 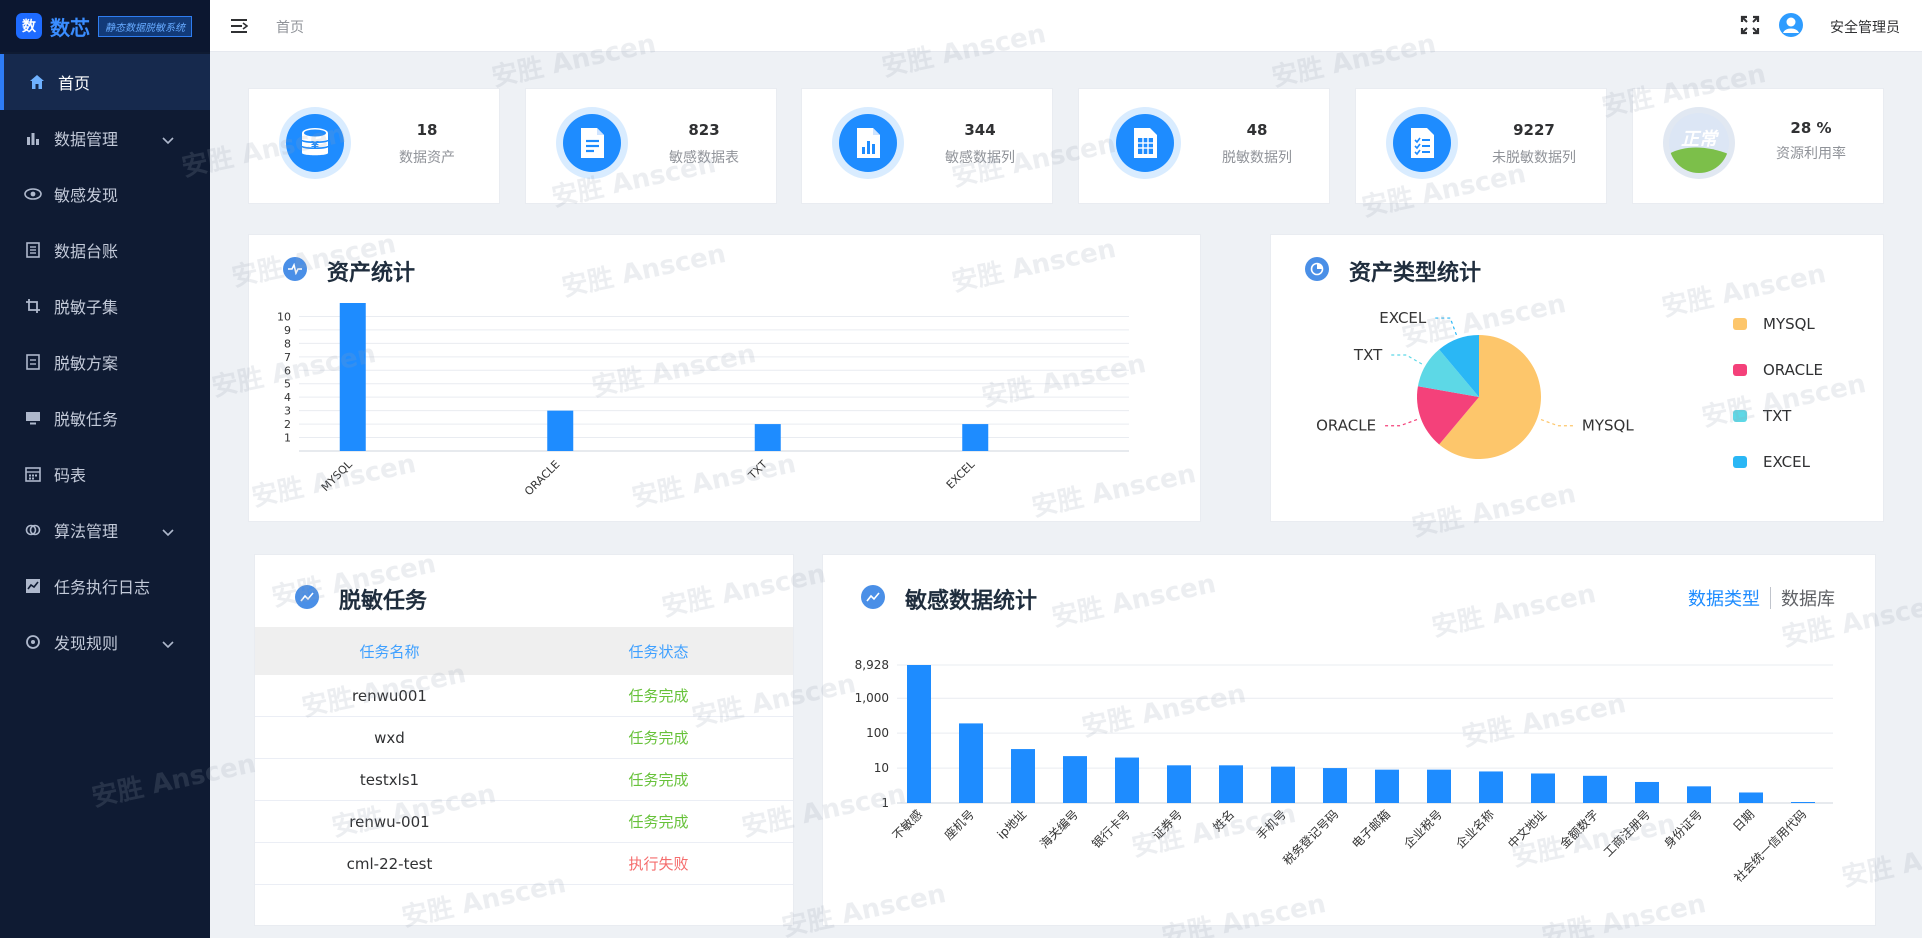 What do you see at coordinates (1820, 27) in the screenshot?
I see `header-actions: 安全管理员` at bounding box center [1820, 27].